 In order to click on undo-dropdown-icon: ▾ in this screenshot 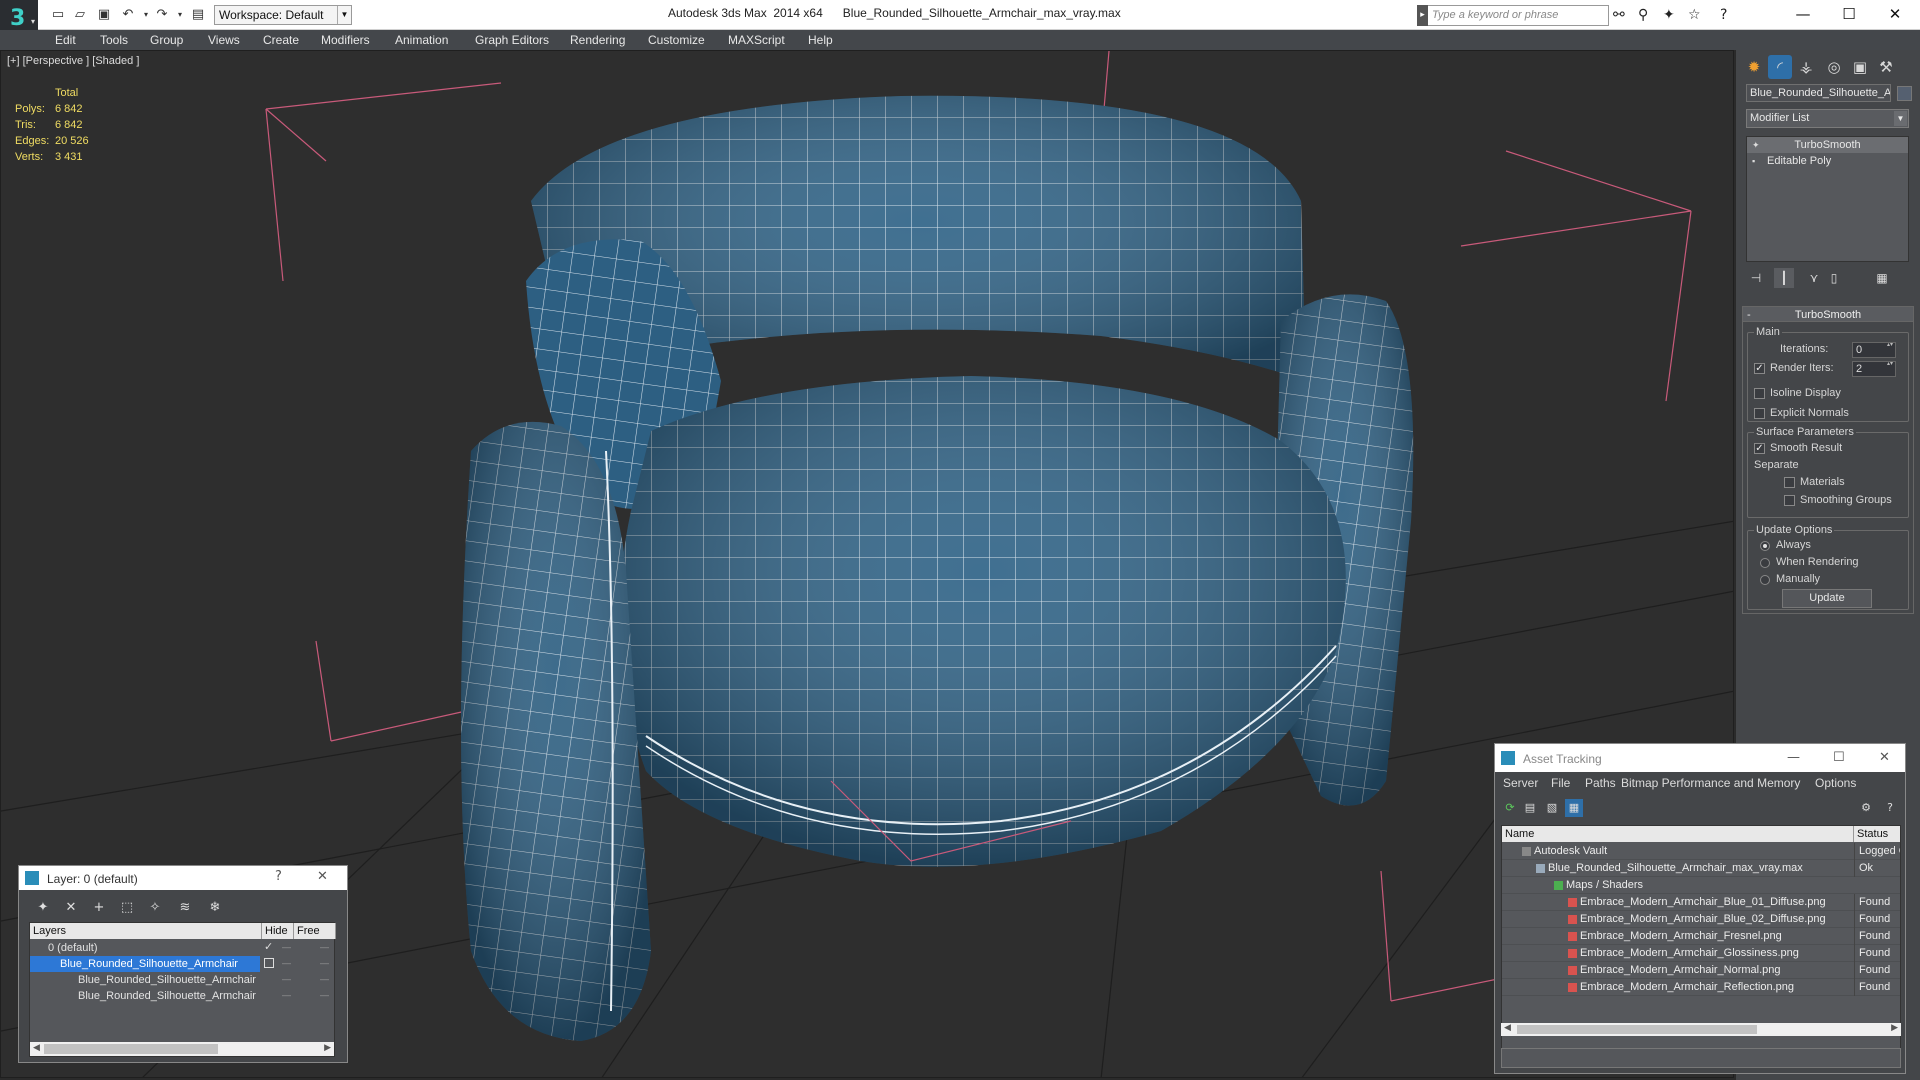, I will do `click(146, 15)`.